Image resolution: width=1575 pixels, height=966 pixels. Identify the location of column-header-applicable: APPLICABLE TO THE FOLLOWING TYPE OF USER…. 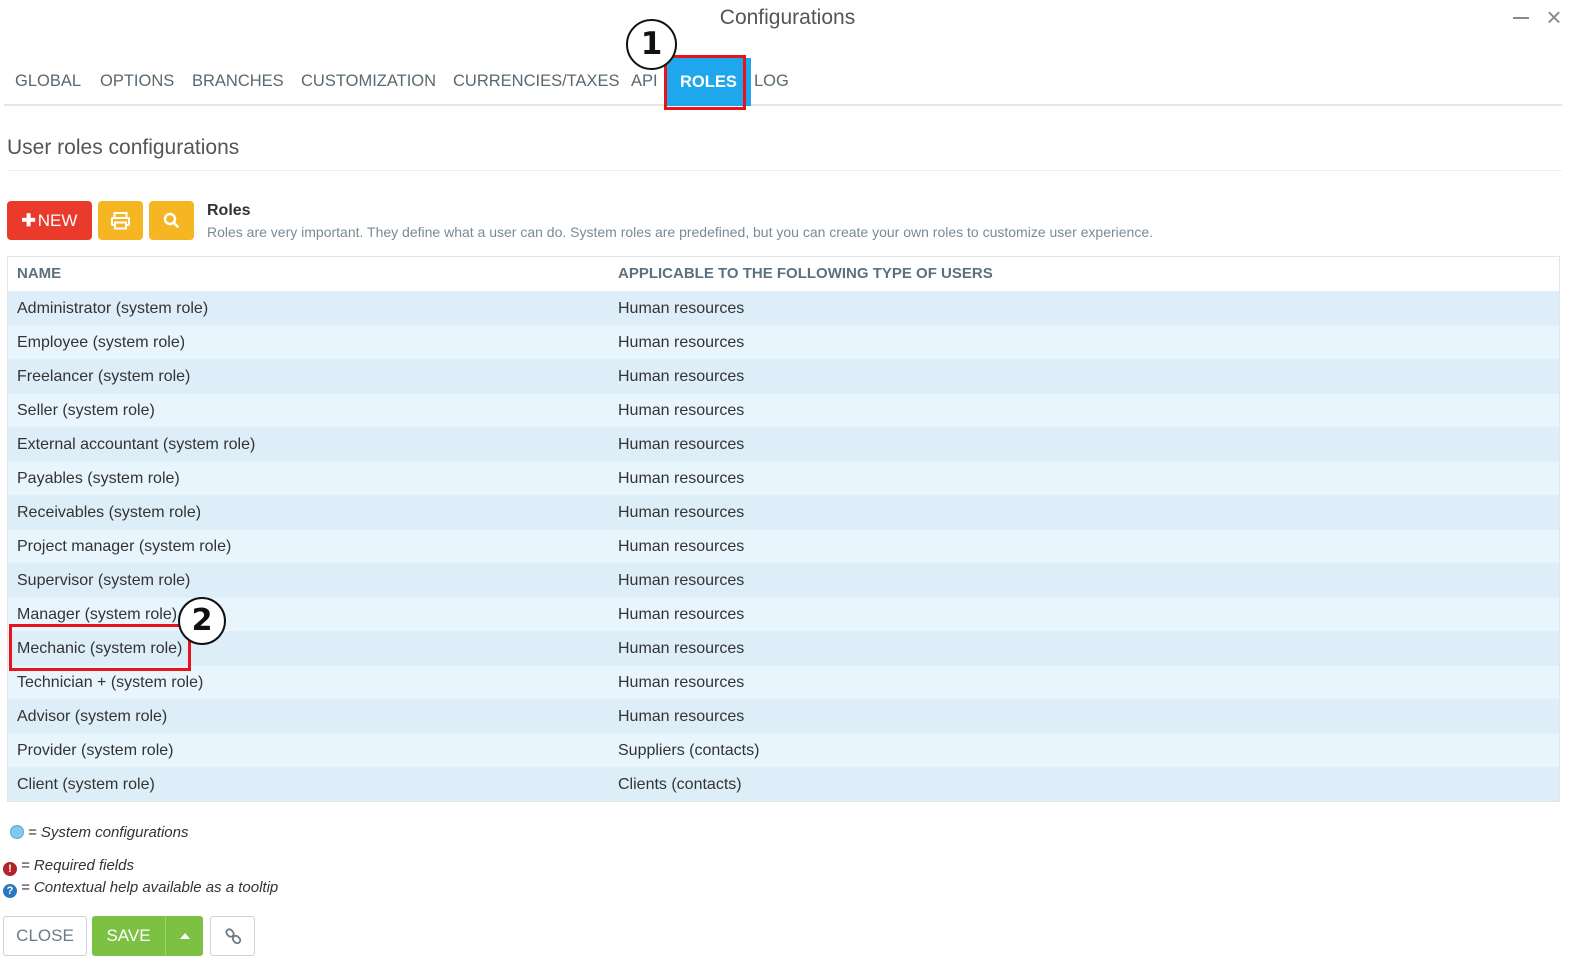
(1058, 273).